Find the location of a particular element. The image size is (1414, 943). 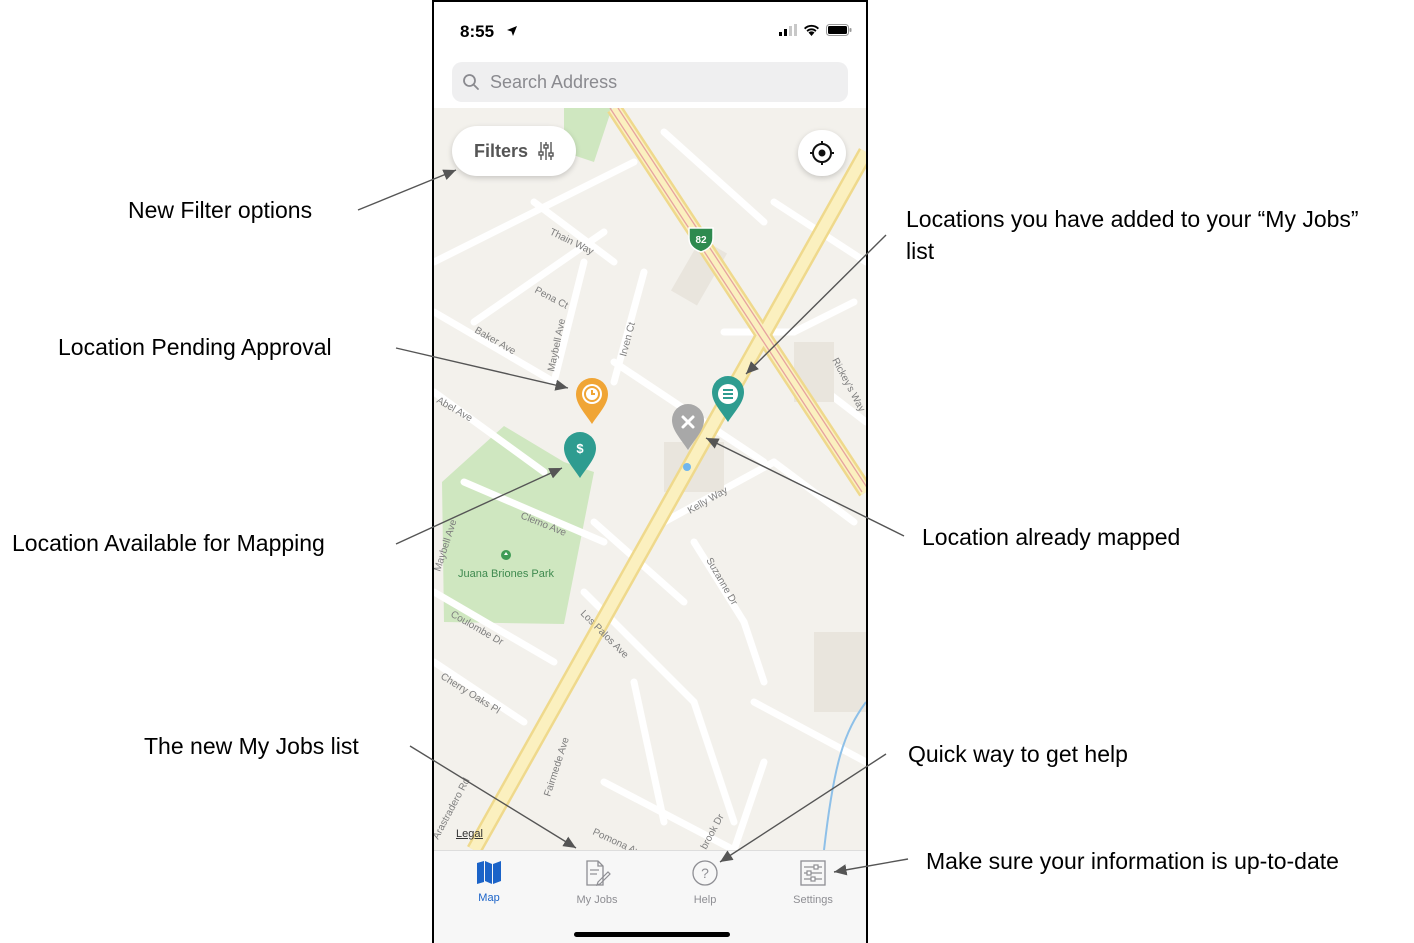

tab-help: ? Help is located at coordinates (705, 882).